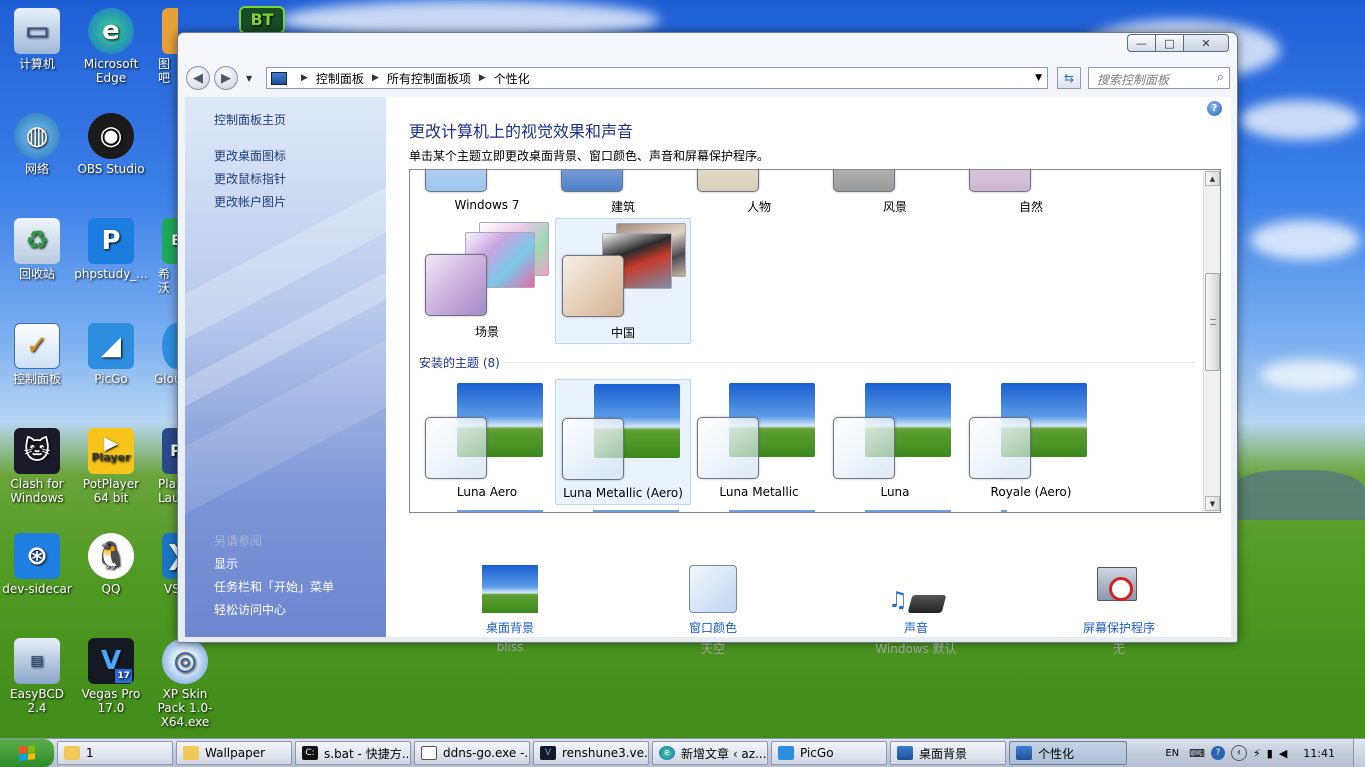 Image resolution: width=1365 pixels, height=767 pixels. I want to click on ease-of-access-link: 轻松访问中心, so click(250, 609).